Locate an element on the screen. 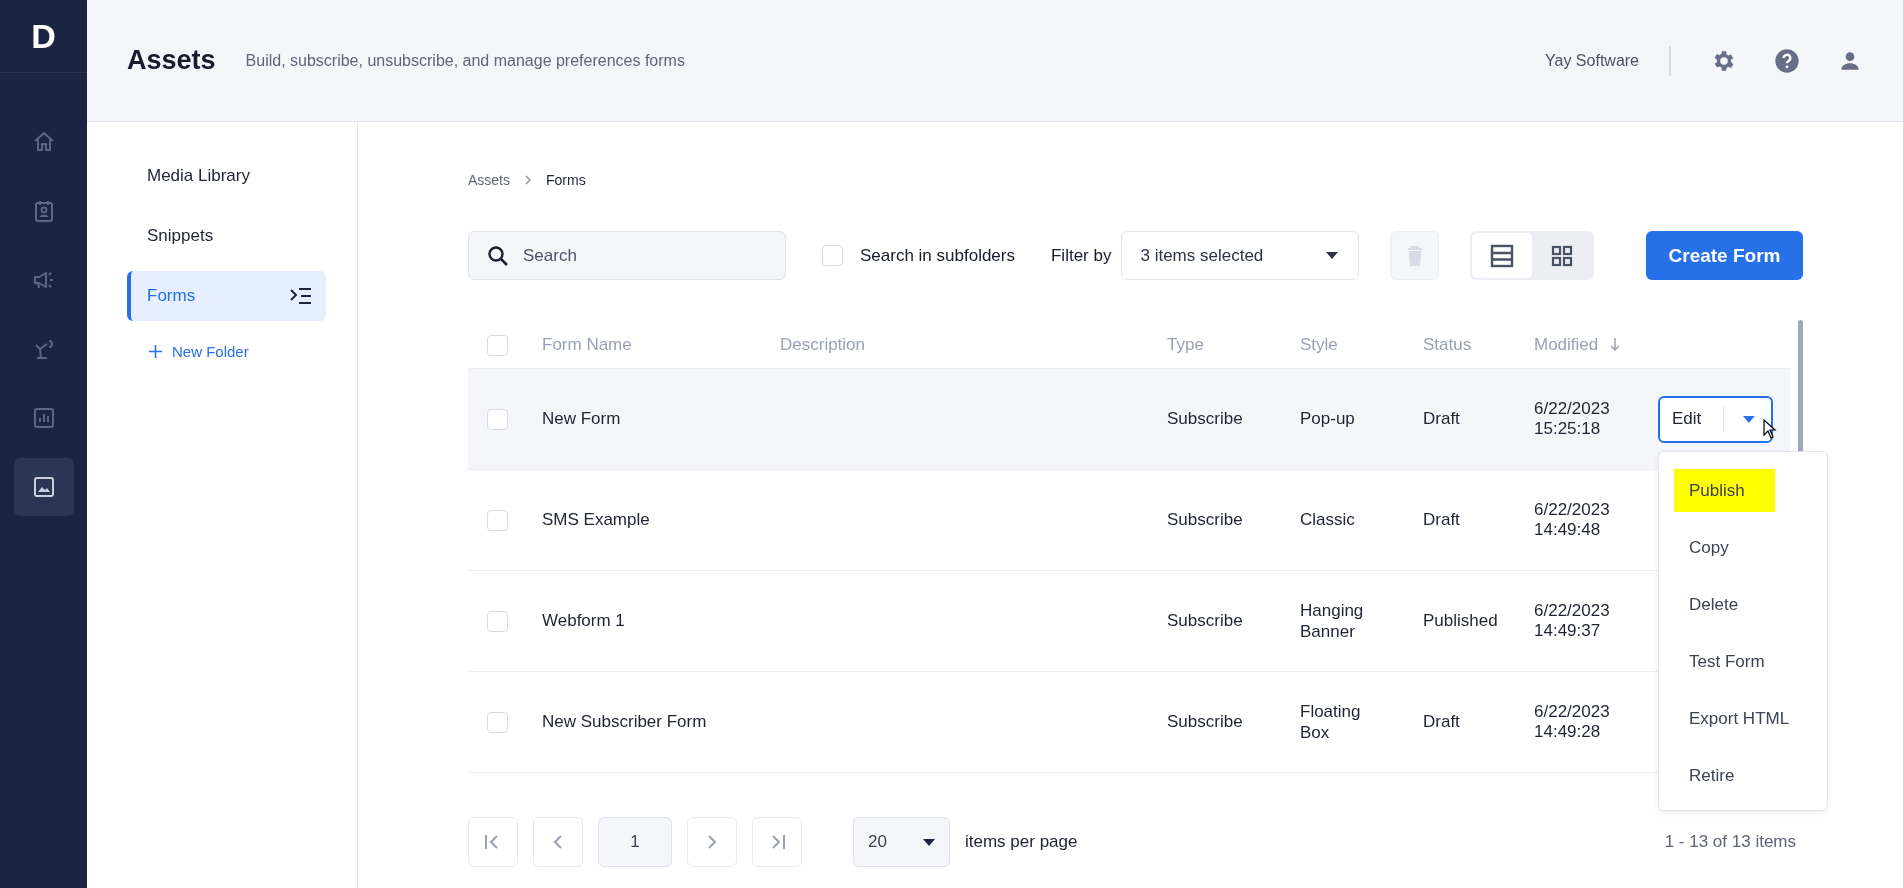  account-name: Yay Software is located at coordinates (1592, 60).